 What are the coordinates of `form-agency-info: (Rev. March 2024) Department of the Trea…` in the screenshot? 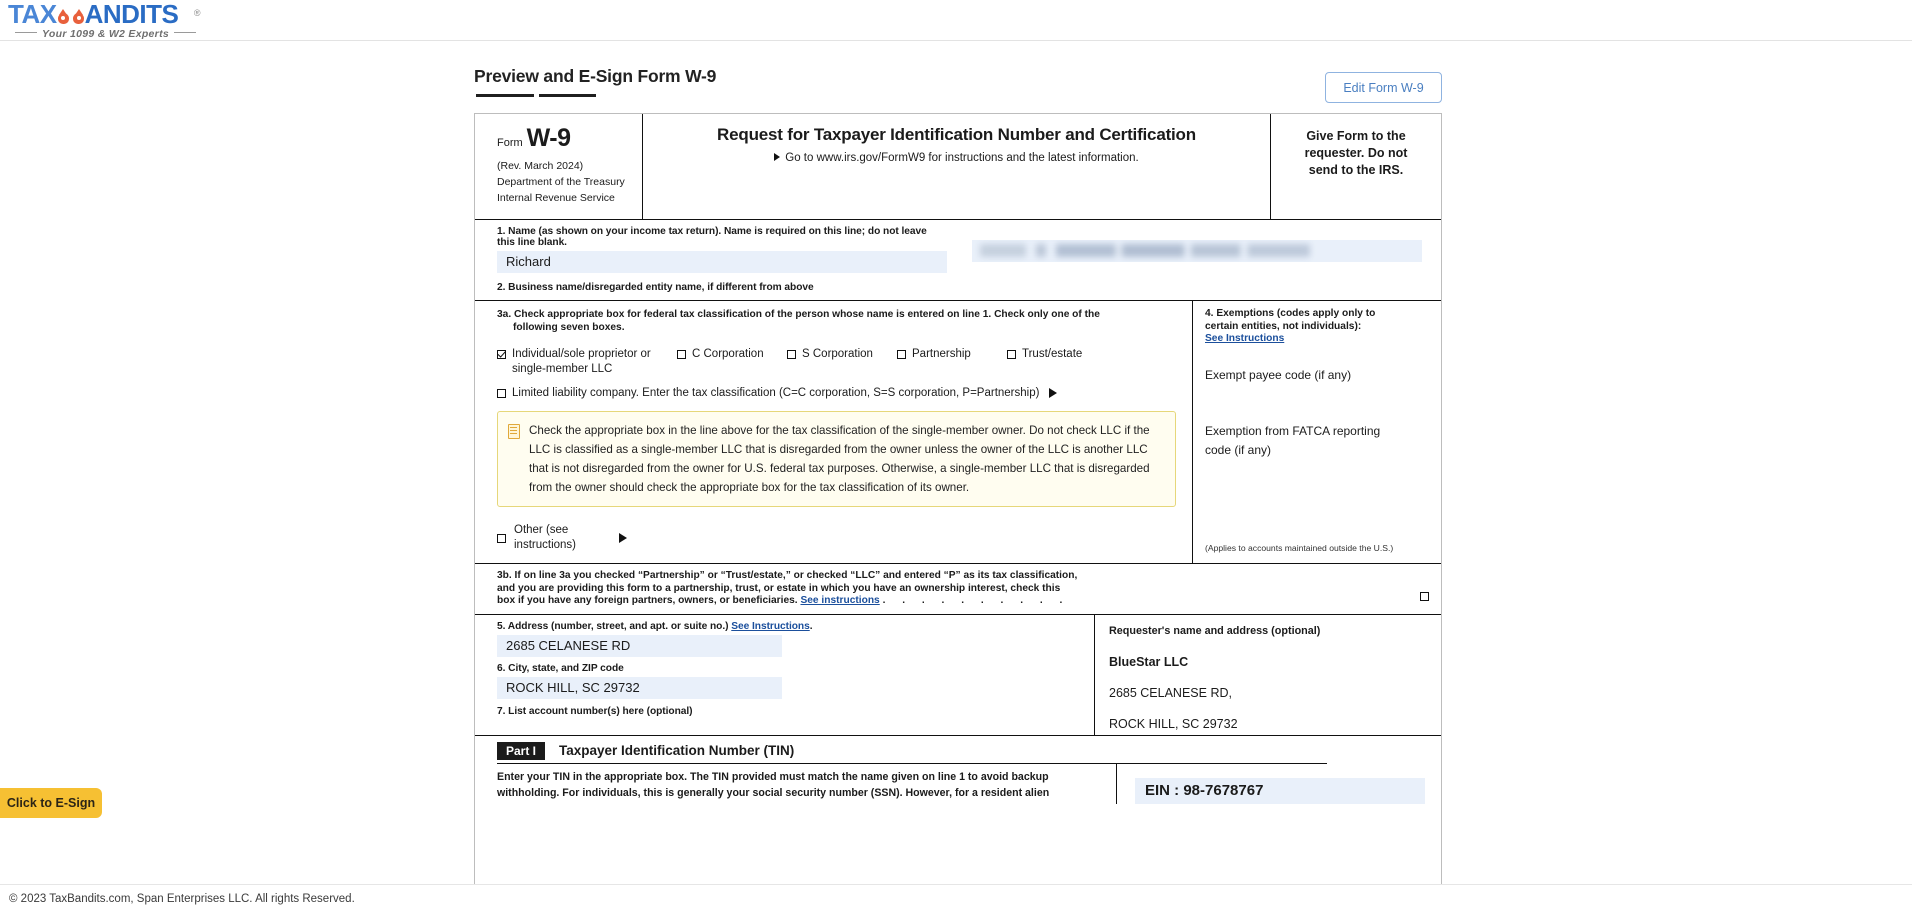 It's located at (569, 182).